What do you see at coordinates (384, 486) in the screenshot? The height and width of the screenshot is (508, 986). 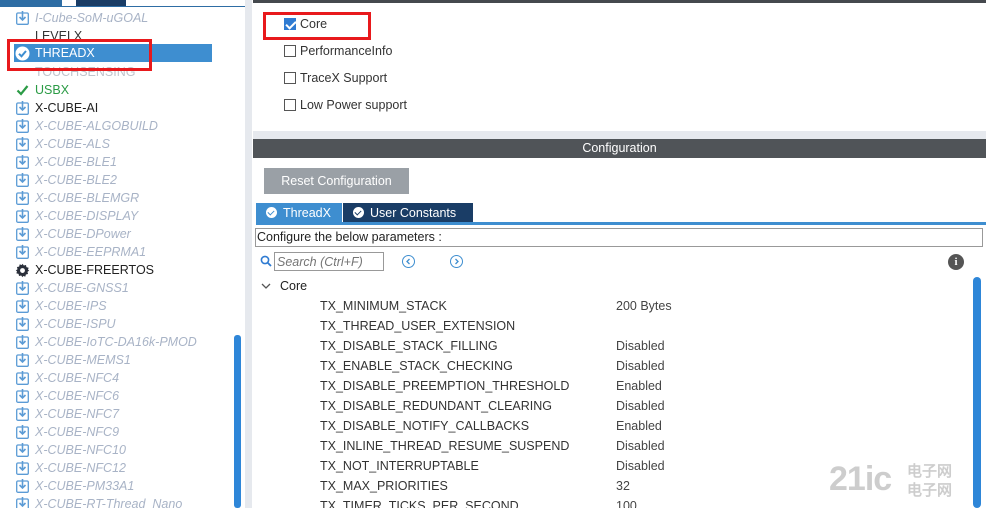 I see `param-name: TX_MAX_PRIORITIES` at bounding box center [384, 486].